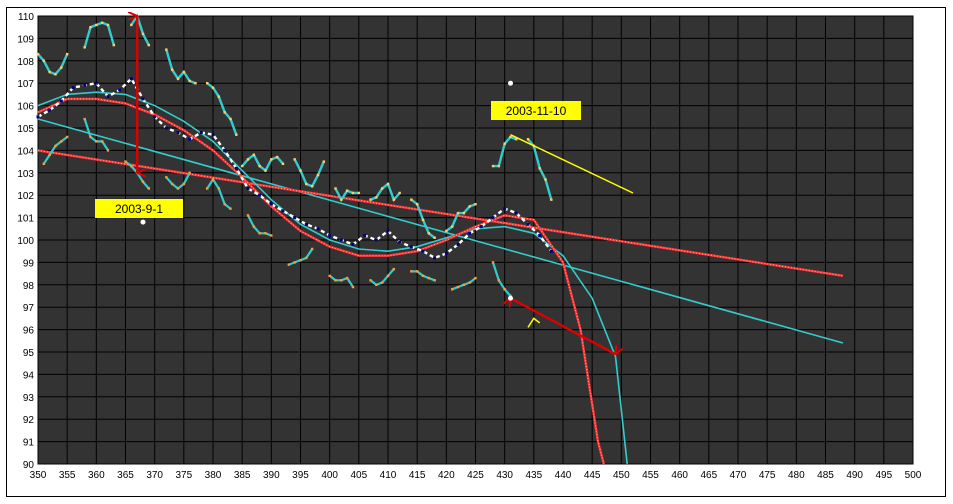 The height and width of the screenshot is (504, 953). Describe the element at coordinates (25, 62) in the screenshot. I see `y-tick-label: 108` at that location.